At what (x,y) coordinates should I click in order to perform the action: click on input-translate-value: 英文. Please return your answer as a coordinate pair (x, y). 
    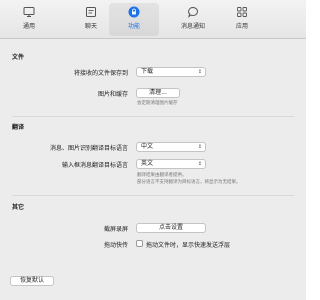
    Looking at the image, I should click on (147, 163).